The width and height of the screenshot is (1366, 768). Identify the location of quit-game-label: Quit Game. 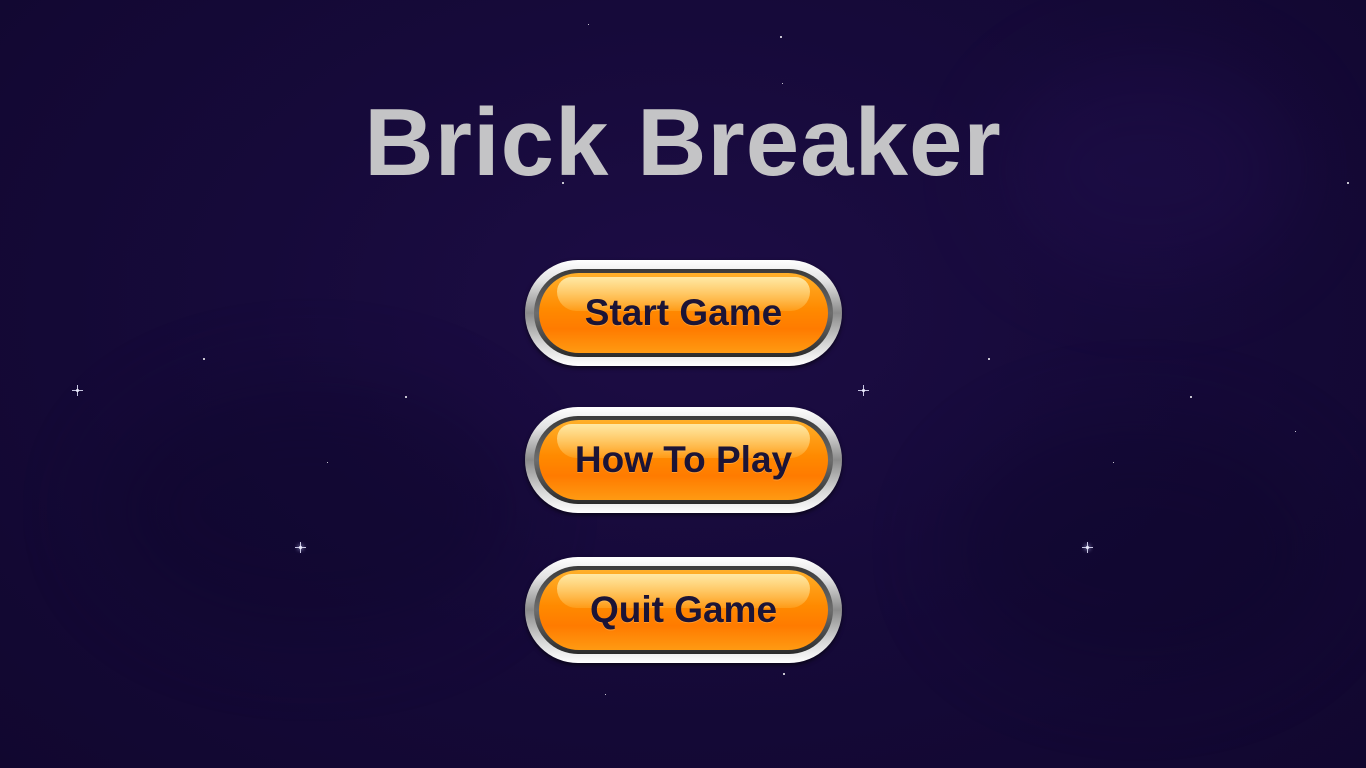
(683, 609).